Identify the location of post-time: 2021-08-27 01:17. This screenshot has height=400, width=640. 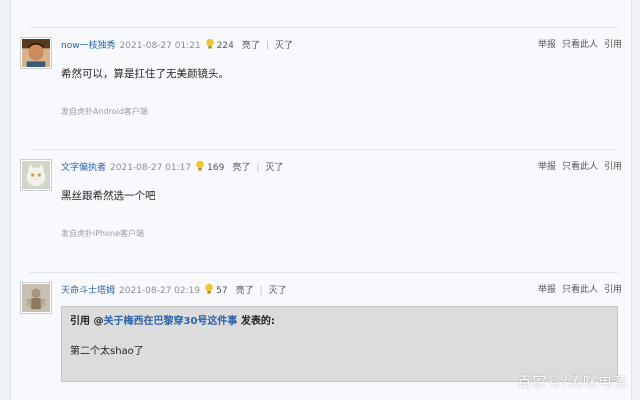
(151, 168).